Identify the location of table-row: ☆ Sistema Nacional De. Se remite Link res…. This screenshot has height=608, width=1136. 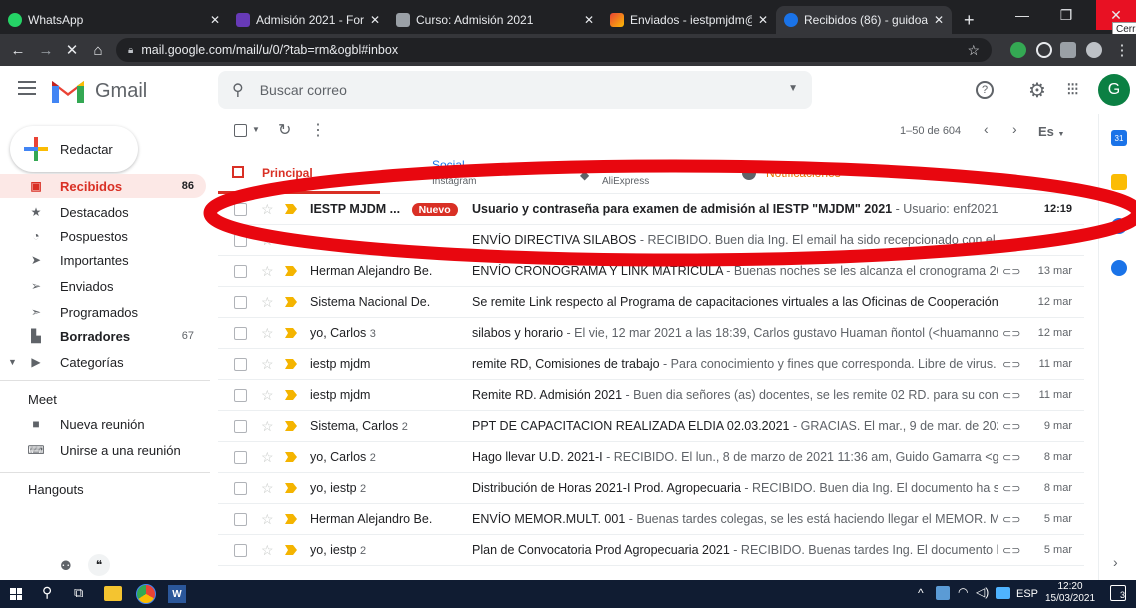
(651, 302).